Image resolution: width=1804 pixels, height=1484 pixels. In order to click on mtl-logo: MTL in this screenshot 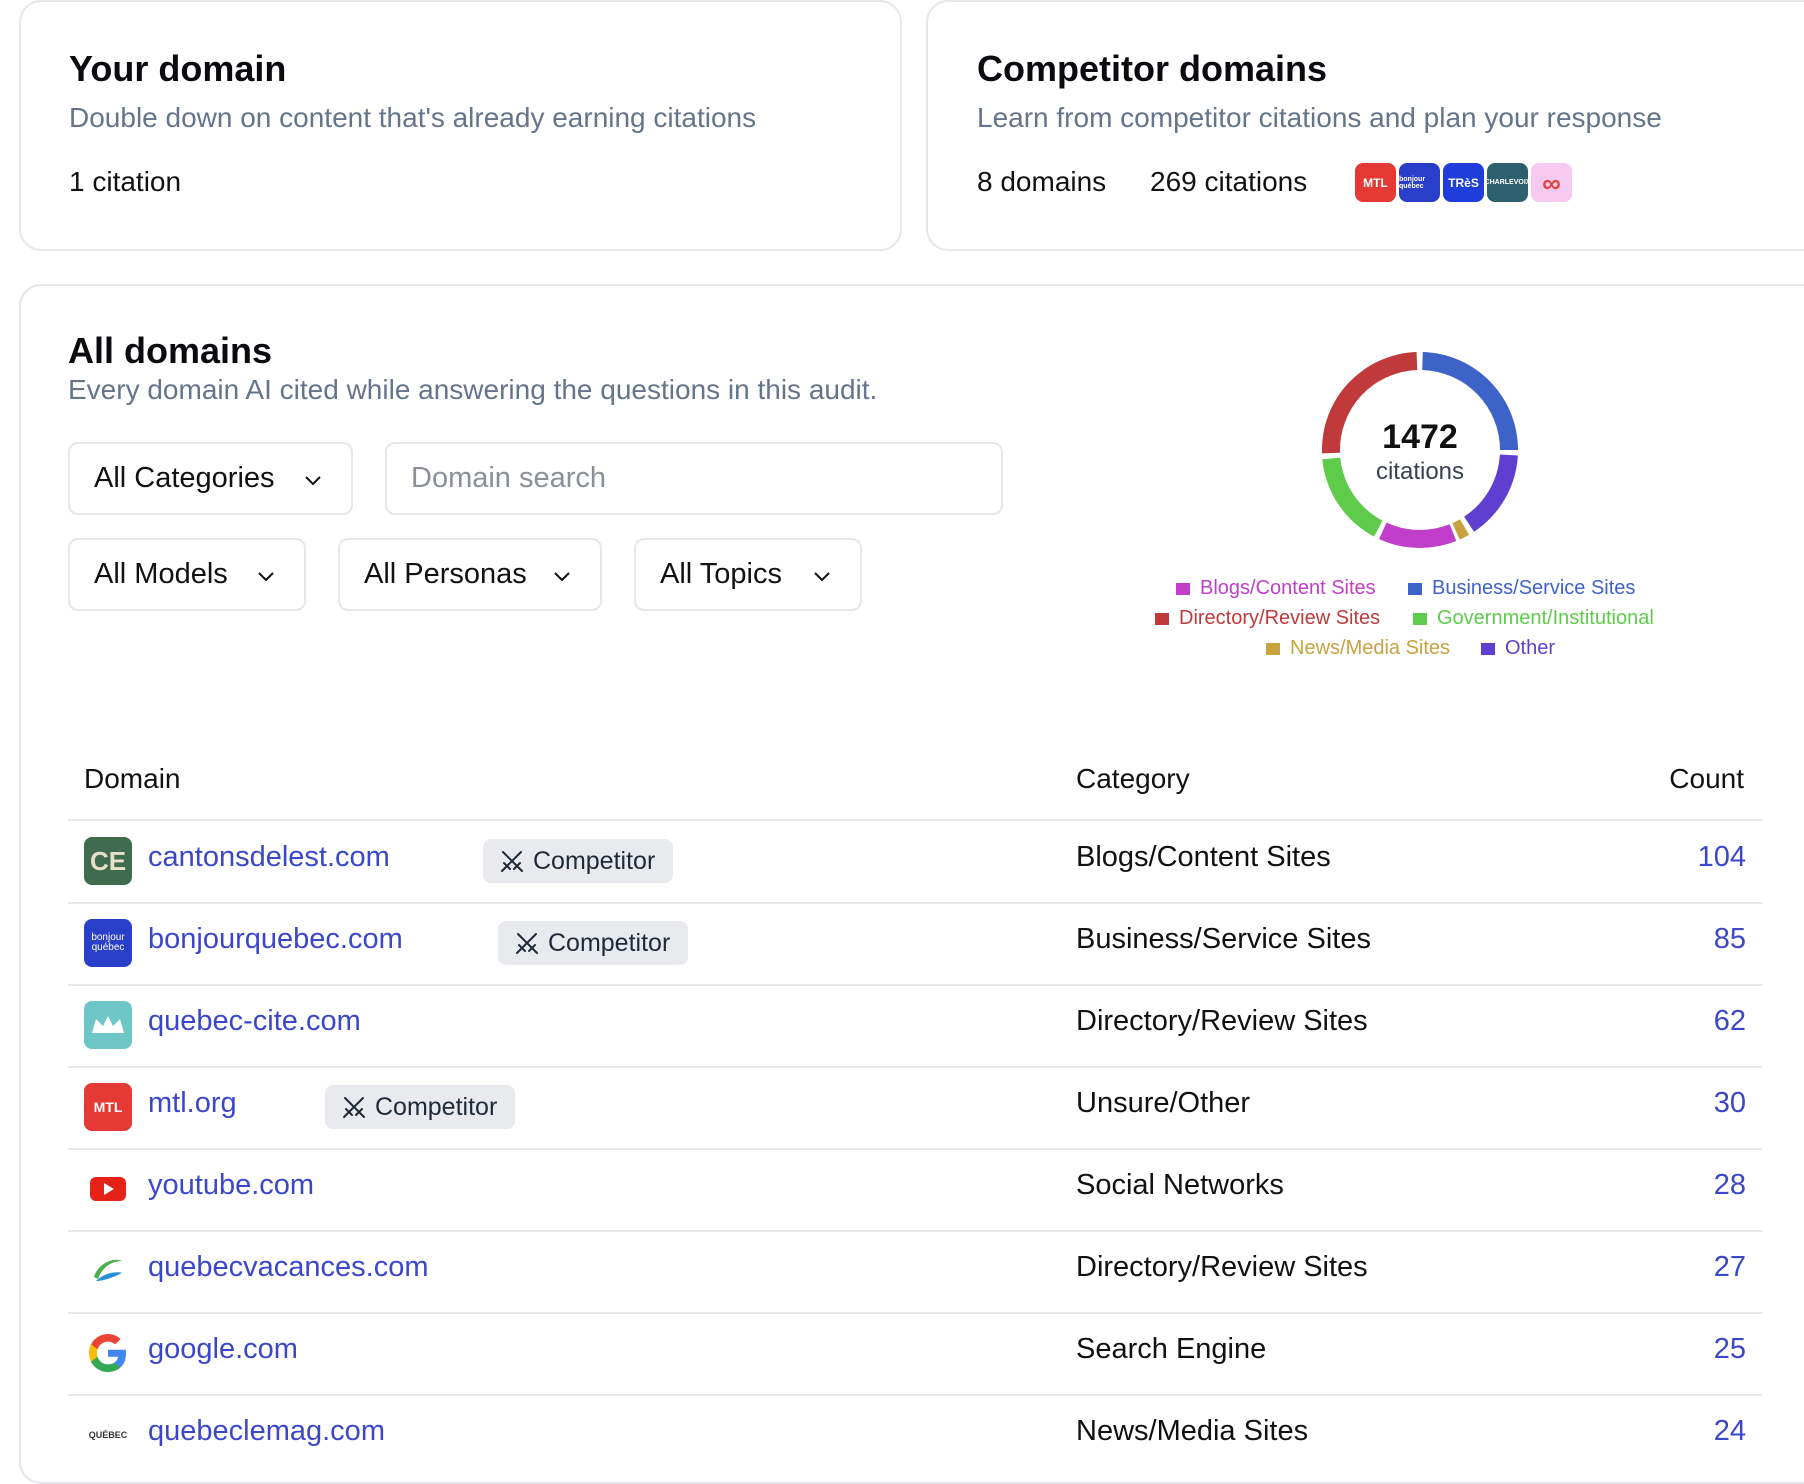, I will do `click(1375, 182)`.